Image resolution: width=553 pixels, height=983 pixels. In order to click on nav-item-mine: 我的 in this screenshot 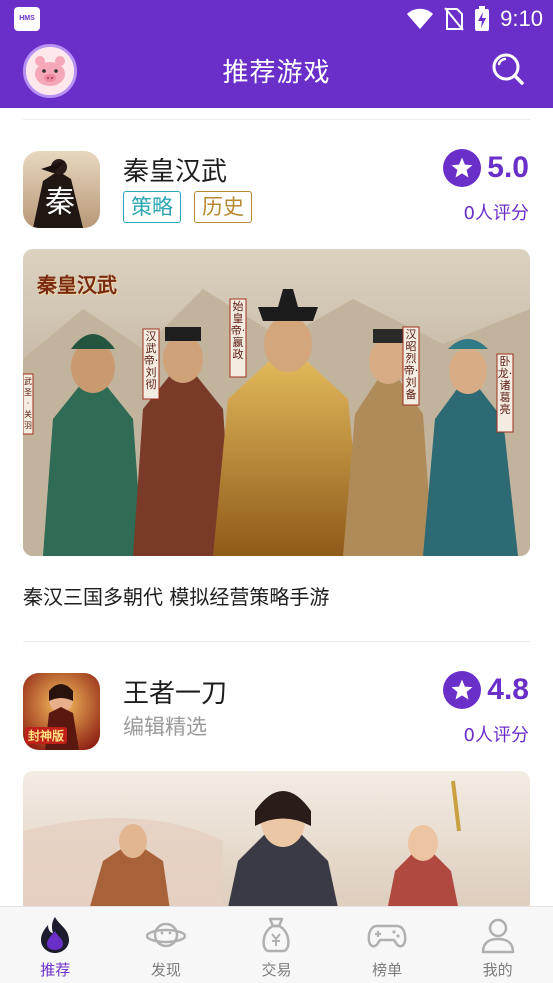, I will do `click(497, 945)`.